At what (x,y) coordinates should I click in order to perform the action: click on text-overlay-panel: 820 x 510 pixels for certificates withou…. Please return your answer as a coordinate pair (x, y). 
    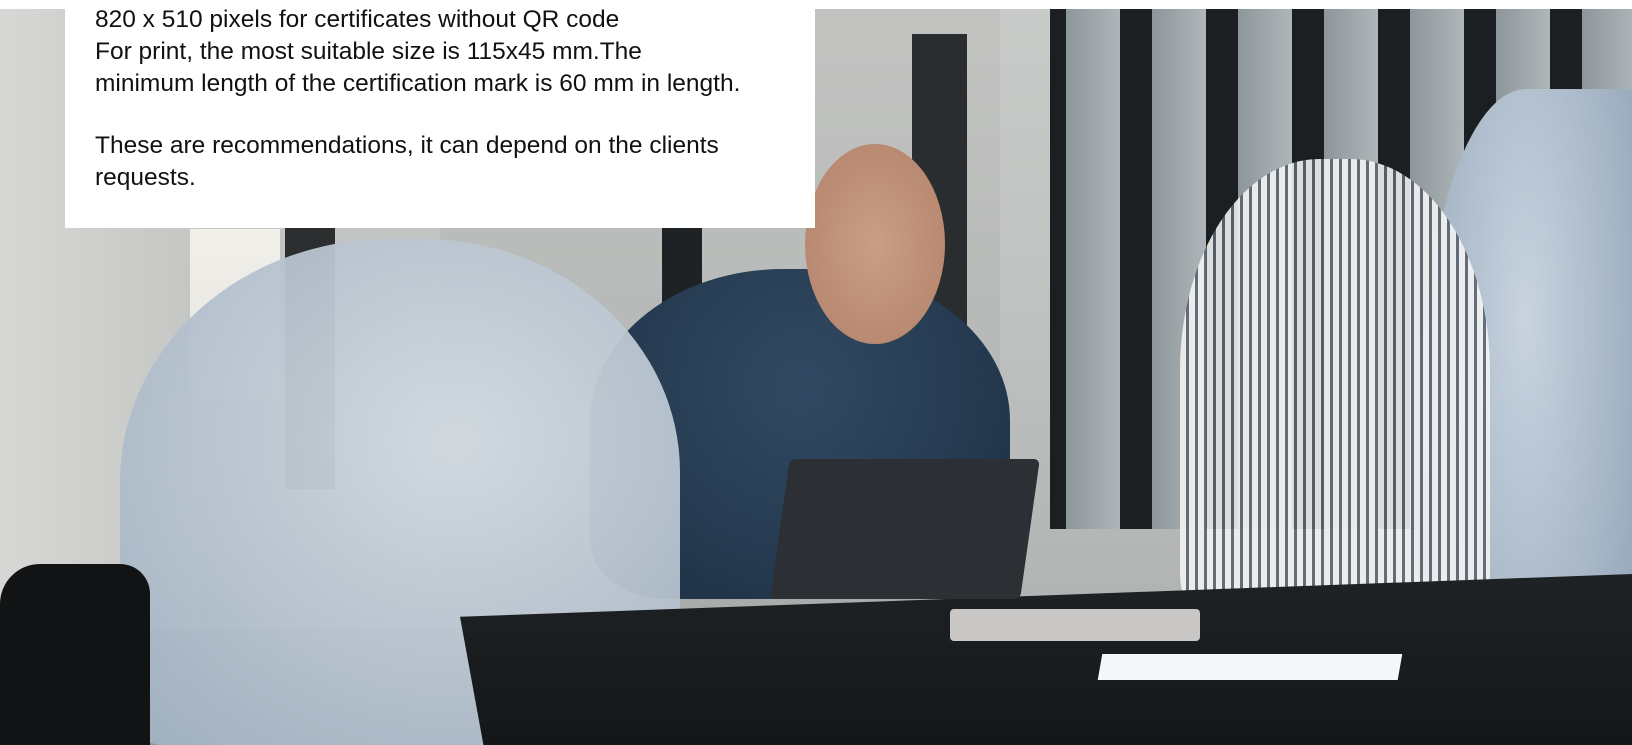
    Looking at the image, I should click on (440, 114).